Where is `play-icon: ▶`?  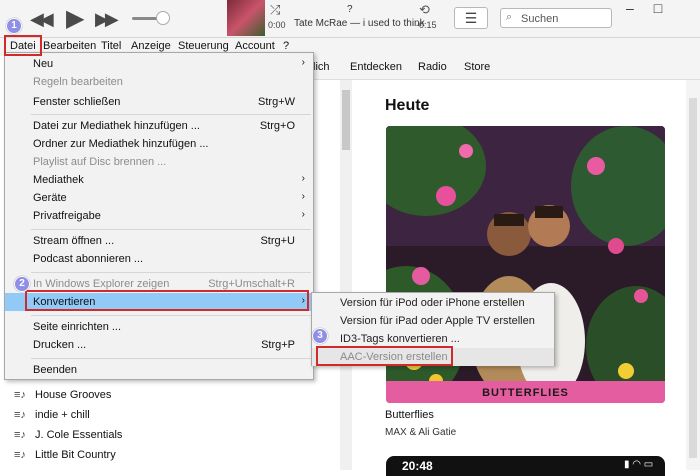
play-icon: ▶ is located at coordinates (75, 18).